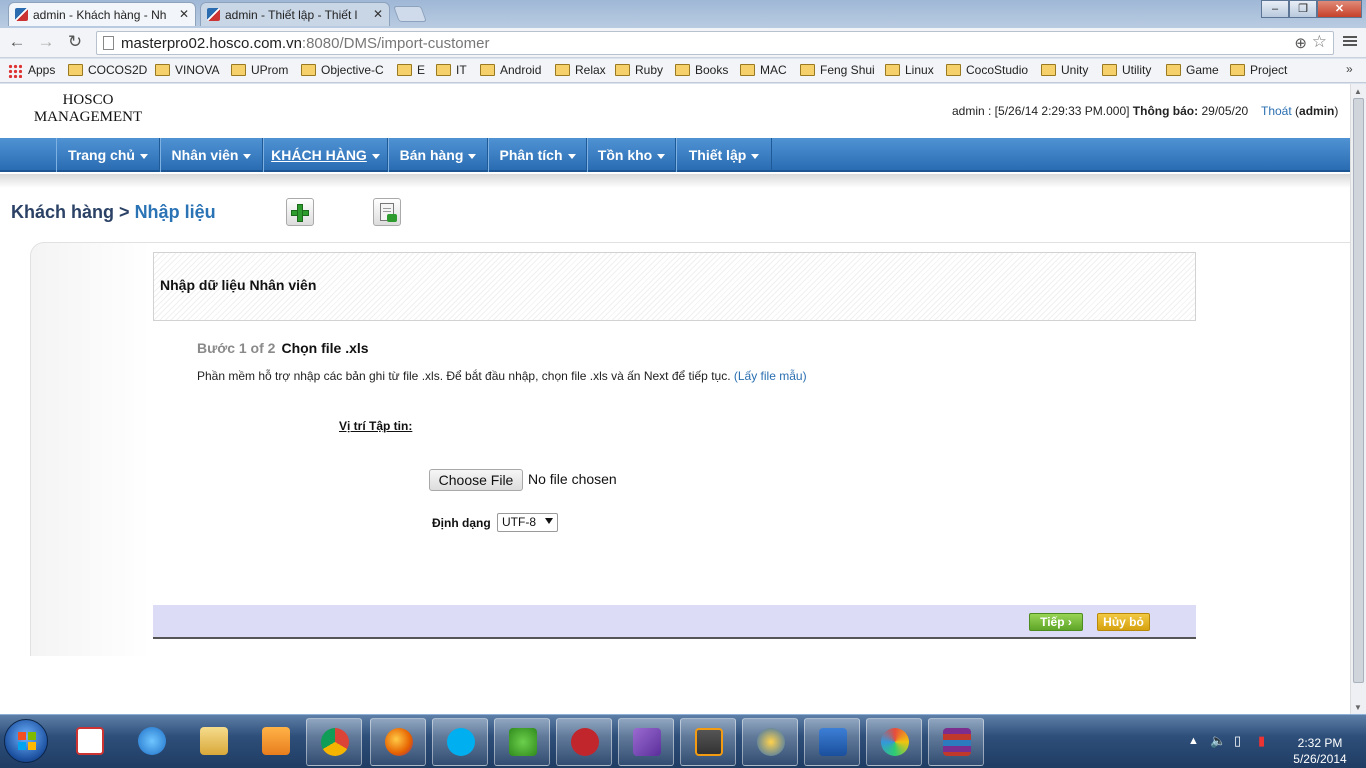 This screenshot has width=1366, height=768. What do you see at coordinates (421, 70) in the screenshot?
I see `bookmark-label: E` at bounding box center [421, 70].